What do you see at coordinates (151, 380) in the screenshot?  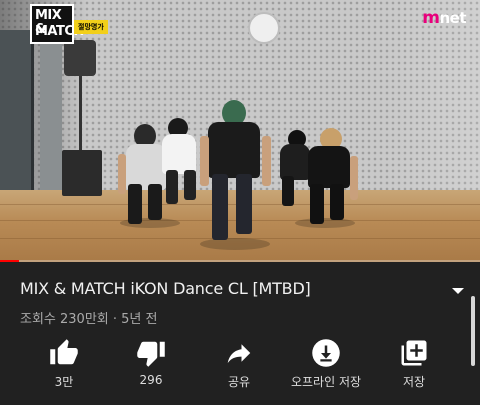 I see `dislike-count: 296` at bounding box center [151, 380].